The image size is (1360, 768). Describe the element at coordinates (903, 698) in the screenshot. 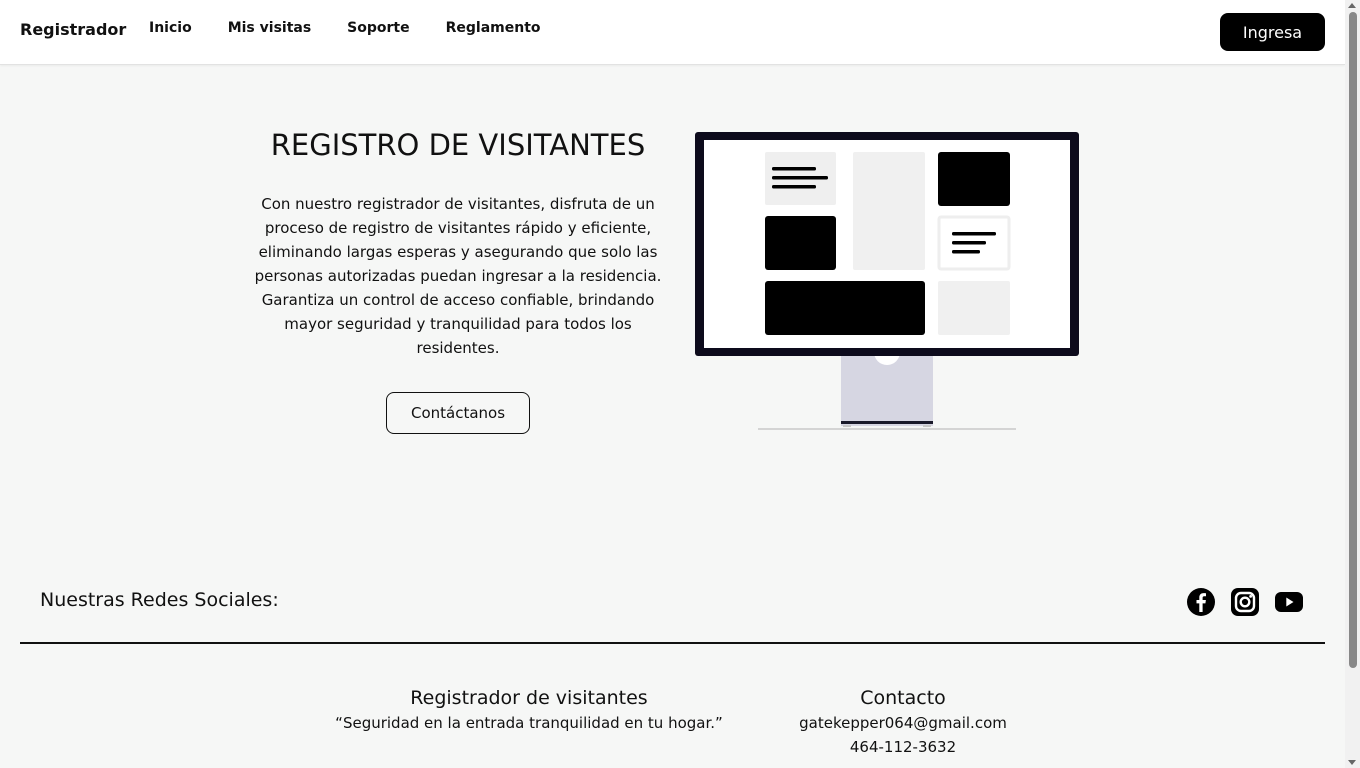

I see `footer-contact-heading: Contacto` at that location.